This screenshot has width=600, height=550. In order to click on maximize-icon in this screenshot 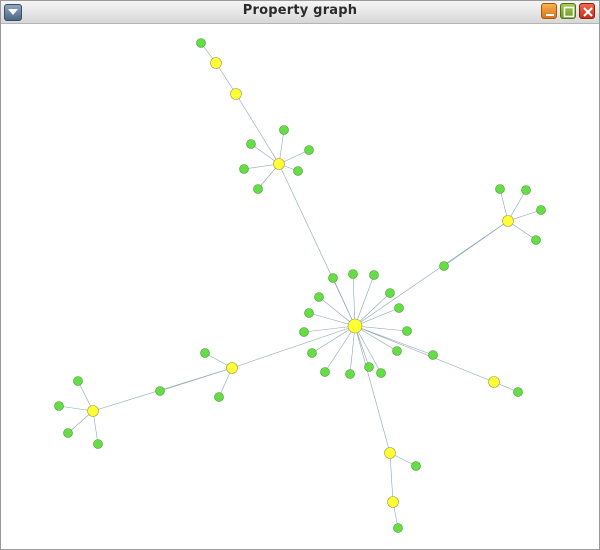, I will do `click(569, 12)`.